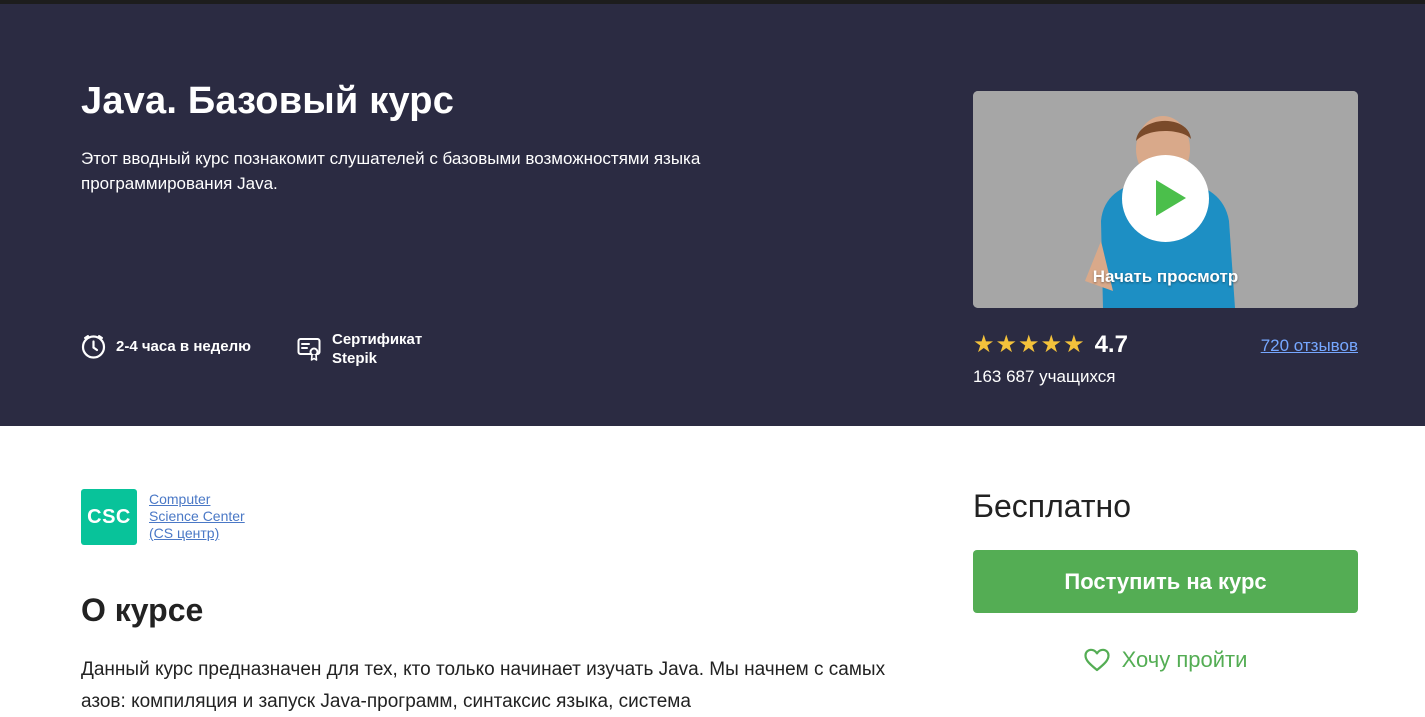 This screenshot has width=1425, height=717. What do you see at coordinates (109, 517) in the screenshot?
I see `organization-logo: CSC` at bounding box center [109, 517].